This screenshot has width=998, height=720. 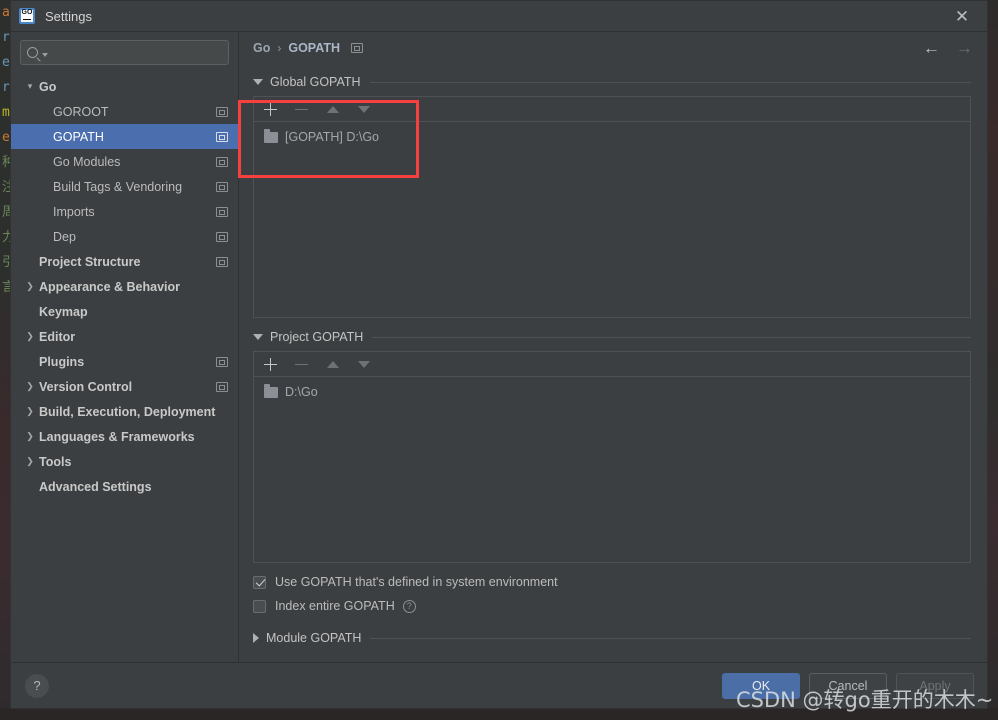 What do you see at coordinates (612, 364) in the screenshot?
I see `project-gopath-toolbar` at bounding box center [612, 364].